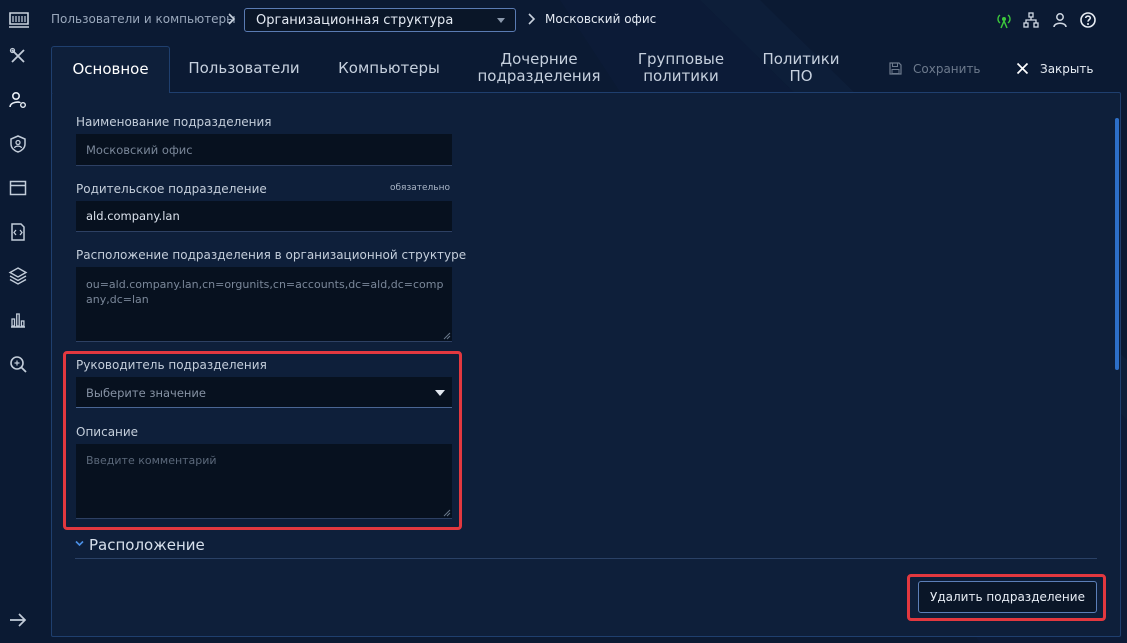 The height and width of the screenshot is (643, 1127). I want to click on parent-input: ald.company.lan, so click(264, 216).